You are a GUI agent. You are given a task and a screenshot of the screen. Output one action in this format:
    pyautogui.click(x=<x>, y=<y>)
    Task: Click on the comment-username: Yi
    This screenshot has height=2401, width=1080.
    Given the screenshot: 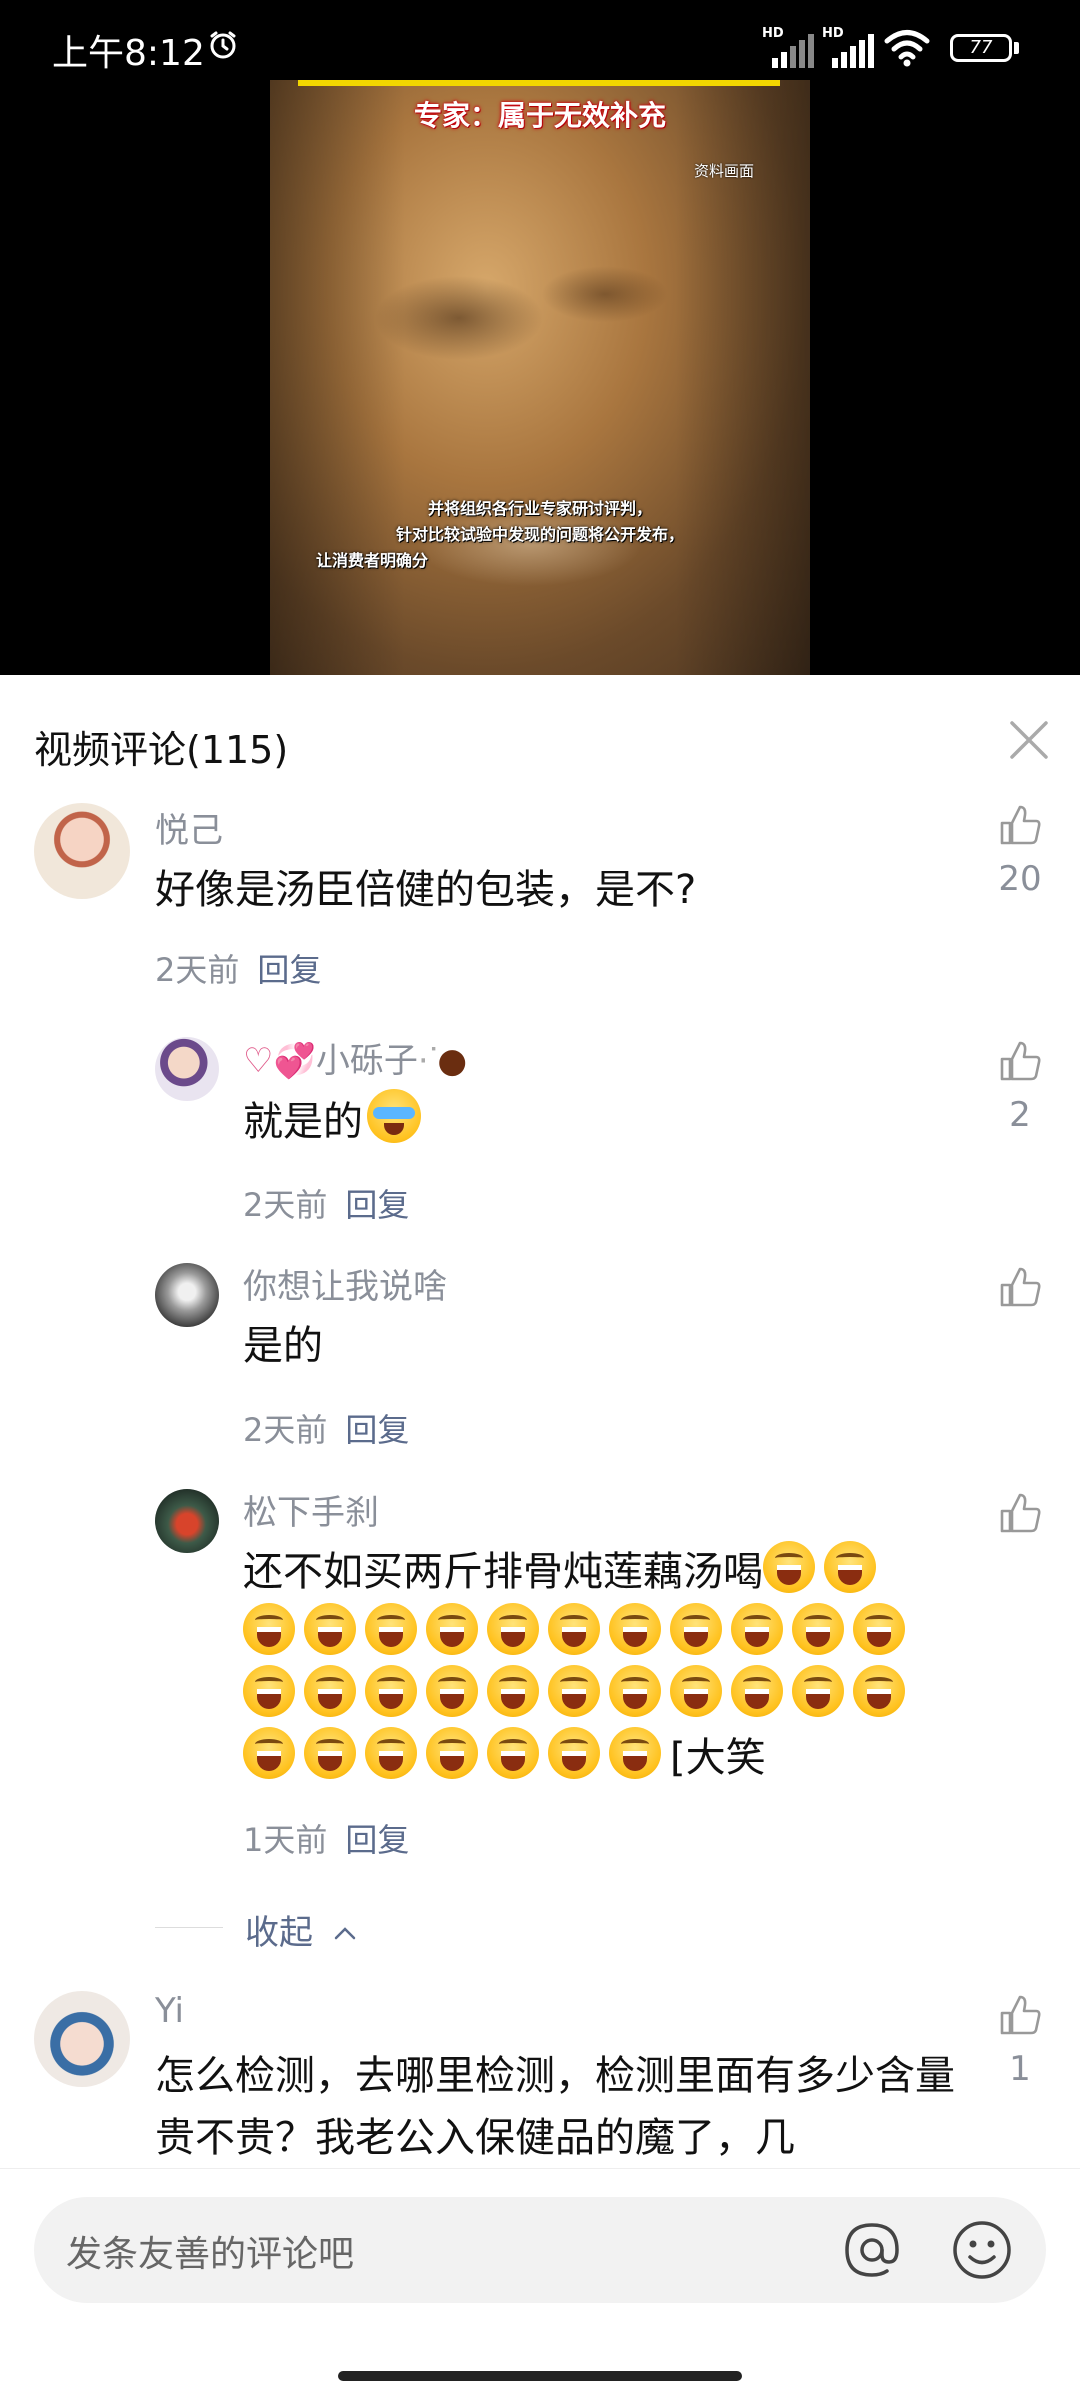 What is the action you would take?
    pyautogui.click(x=169, y=2011)
    